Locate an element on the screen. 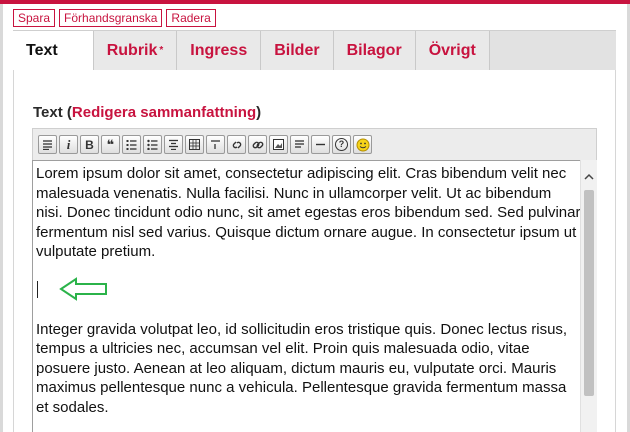 The height and width of the screenshot is (432, 630). bold-glyph: B is located at coordinates (89, 144).